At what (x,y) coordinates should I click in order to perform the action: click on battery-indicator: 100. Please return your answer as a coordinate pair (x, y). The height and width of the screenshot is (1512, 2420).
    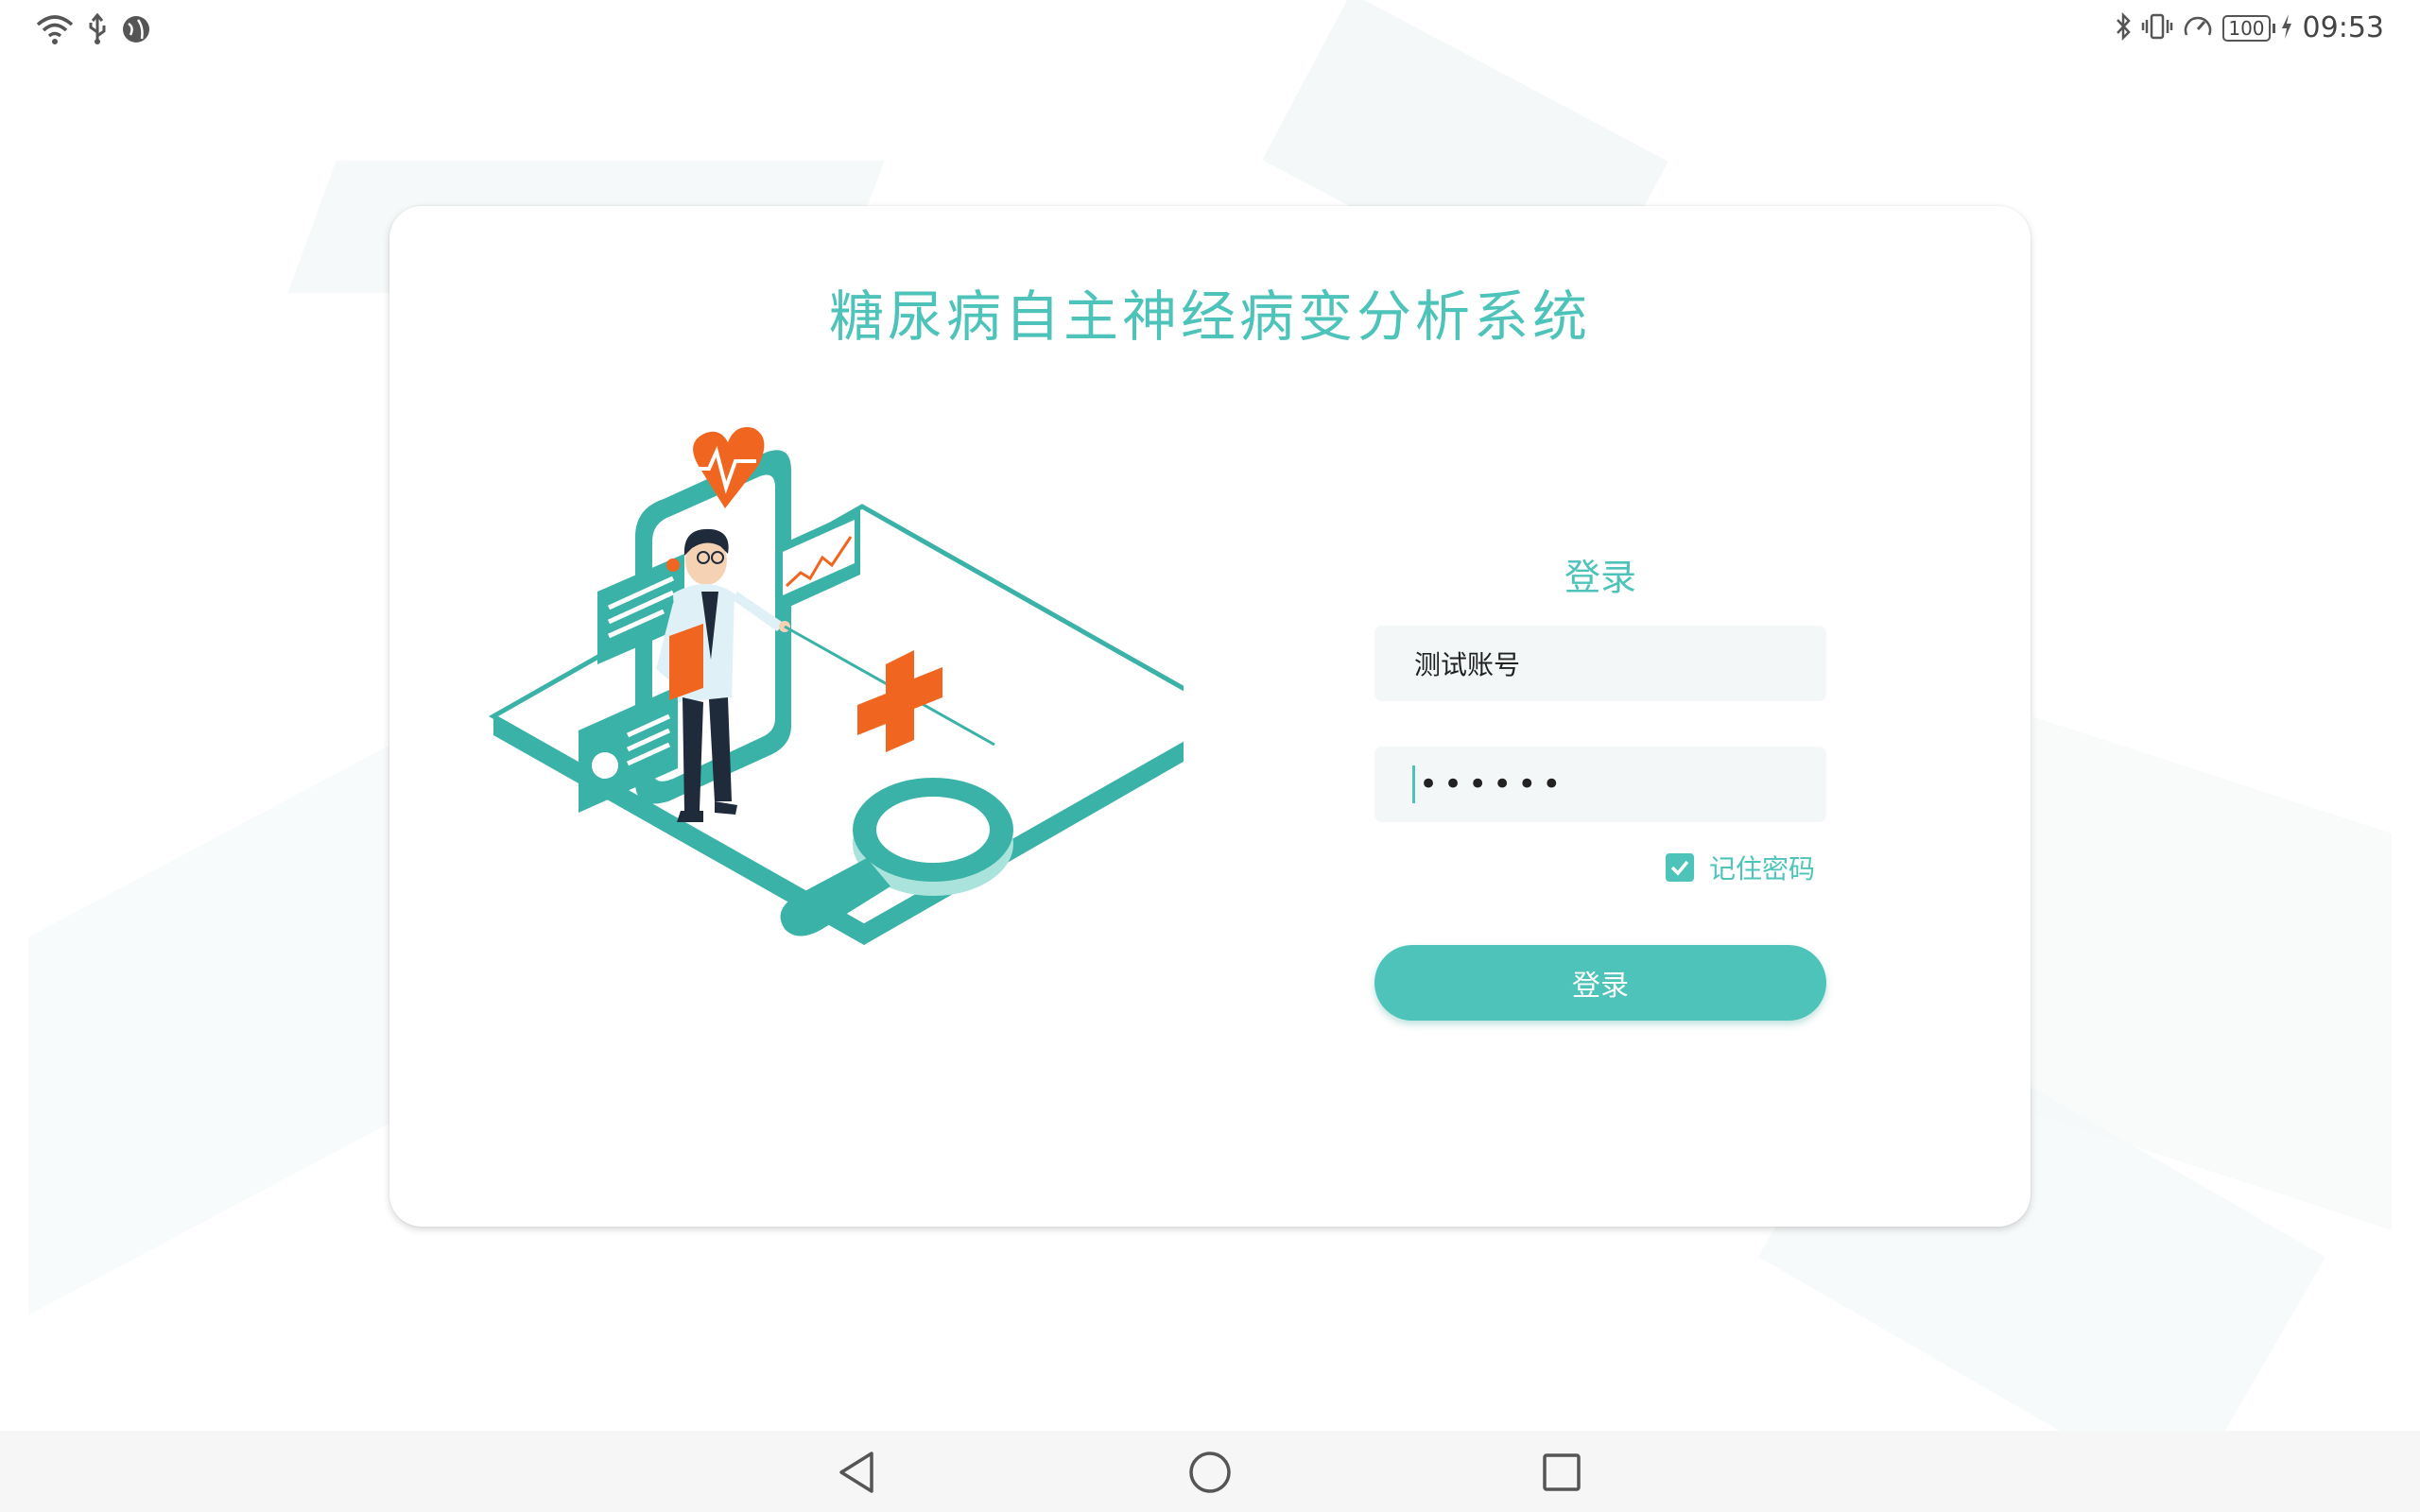
    Looking at the image, I should click on (2248, 28).